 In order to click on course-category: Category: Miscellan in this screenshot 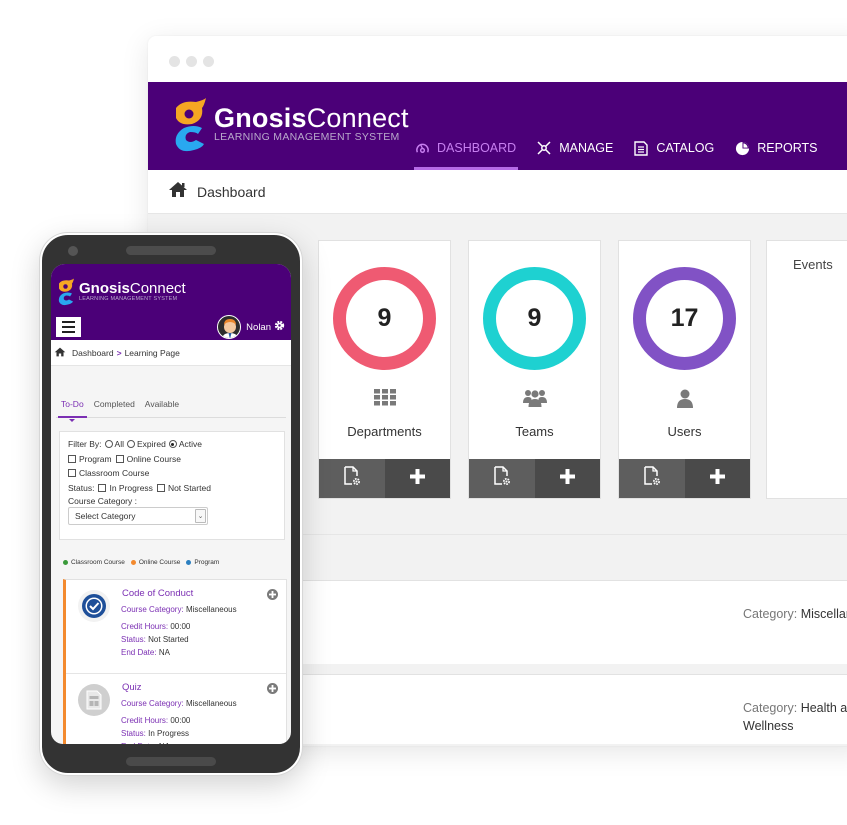, I will do `click(795, 614)`.